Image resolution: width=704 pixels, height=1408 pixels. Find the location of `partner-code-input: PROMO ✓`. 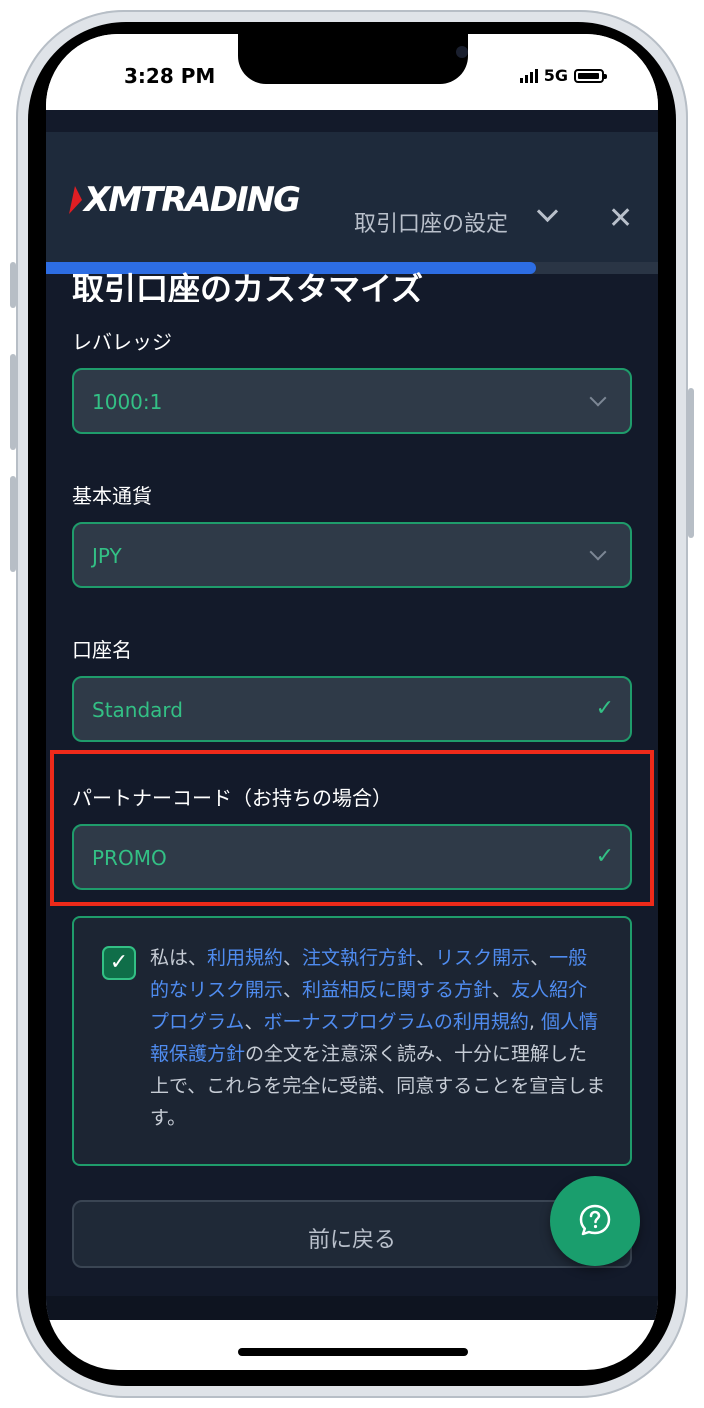

partner-code-input: PROMO ✓ is located at coordinates (352, 857).